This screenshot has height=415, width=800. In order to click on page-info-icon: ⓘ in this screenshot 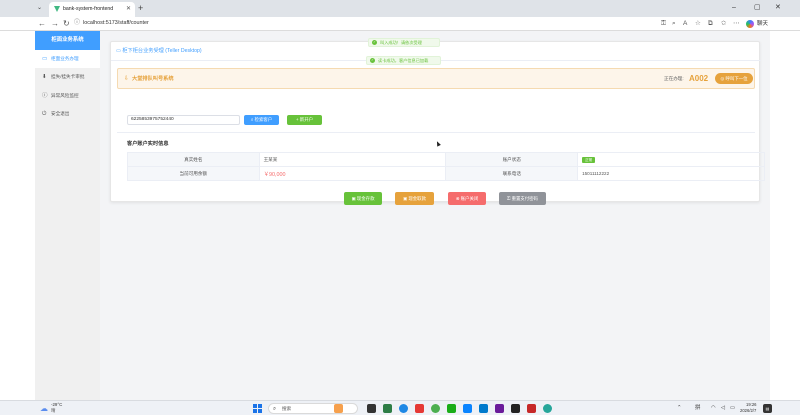, I will do `click(77, 23)`.